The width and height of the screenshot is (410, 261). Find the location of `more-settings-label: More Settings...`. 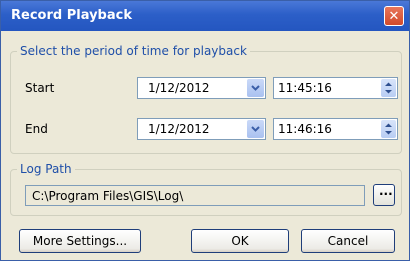

more-settings-label: More Settings... is located at coordinates (80, 241).